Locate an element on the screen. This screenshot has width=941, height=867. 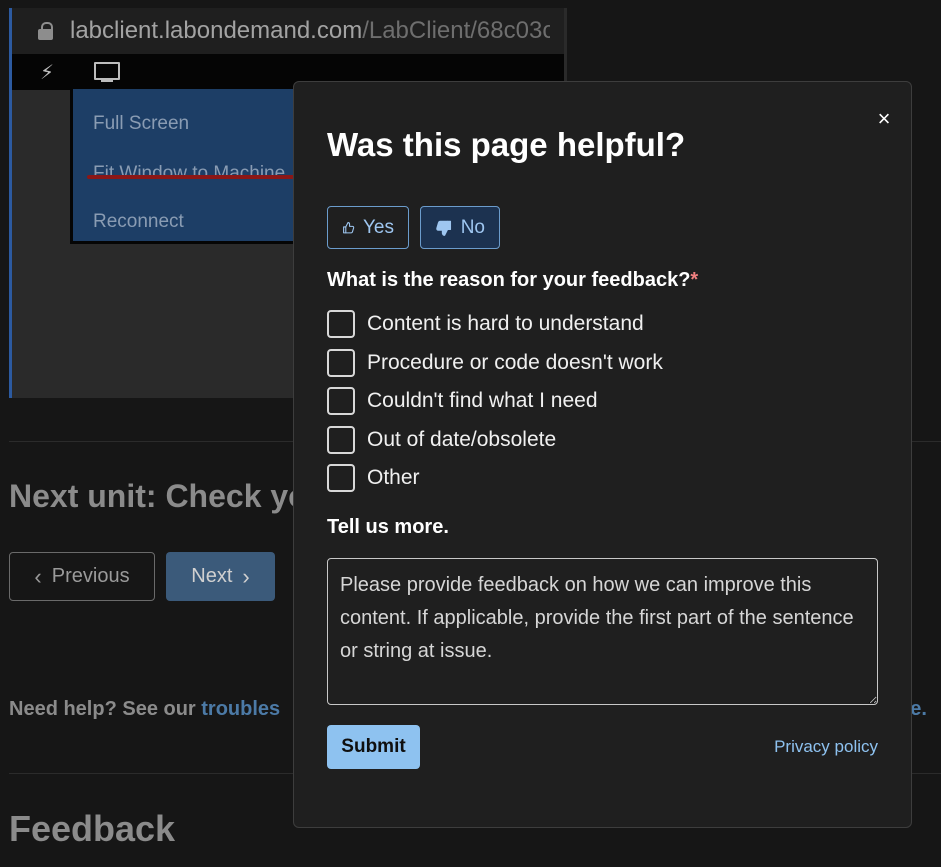
previous-label: Previous is located at coordinates (90, 576).